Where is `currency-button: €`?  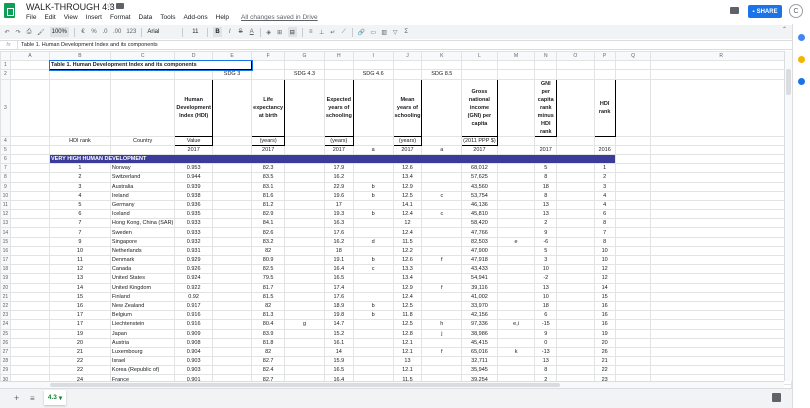
currency-button: € is located at coordinates (83, 32).